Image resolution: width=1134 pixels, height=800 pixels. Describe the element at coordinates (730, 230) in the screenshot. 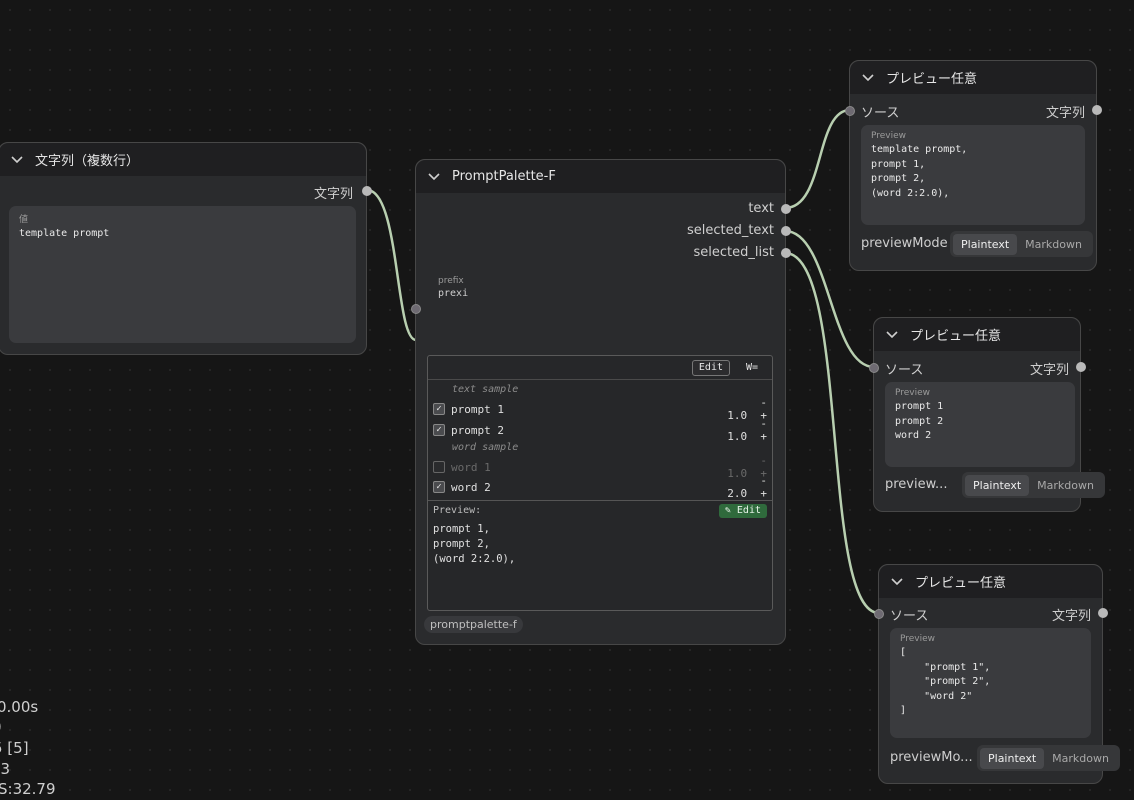

I see `output-selected-text-label: selected_text` at that location.